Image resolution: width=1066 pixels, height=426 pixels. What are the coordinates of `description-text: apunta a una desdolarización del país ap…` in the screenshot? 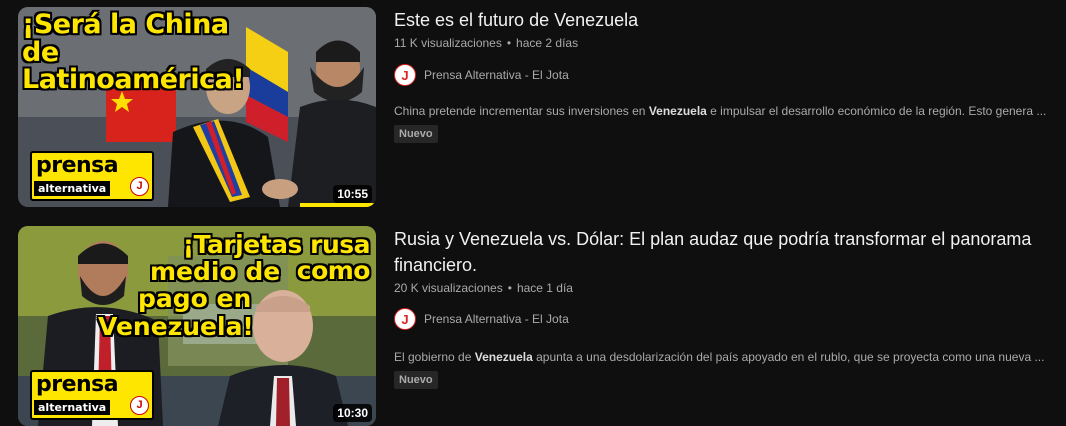 It's located at (788, 357).